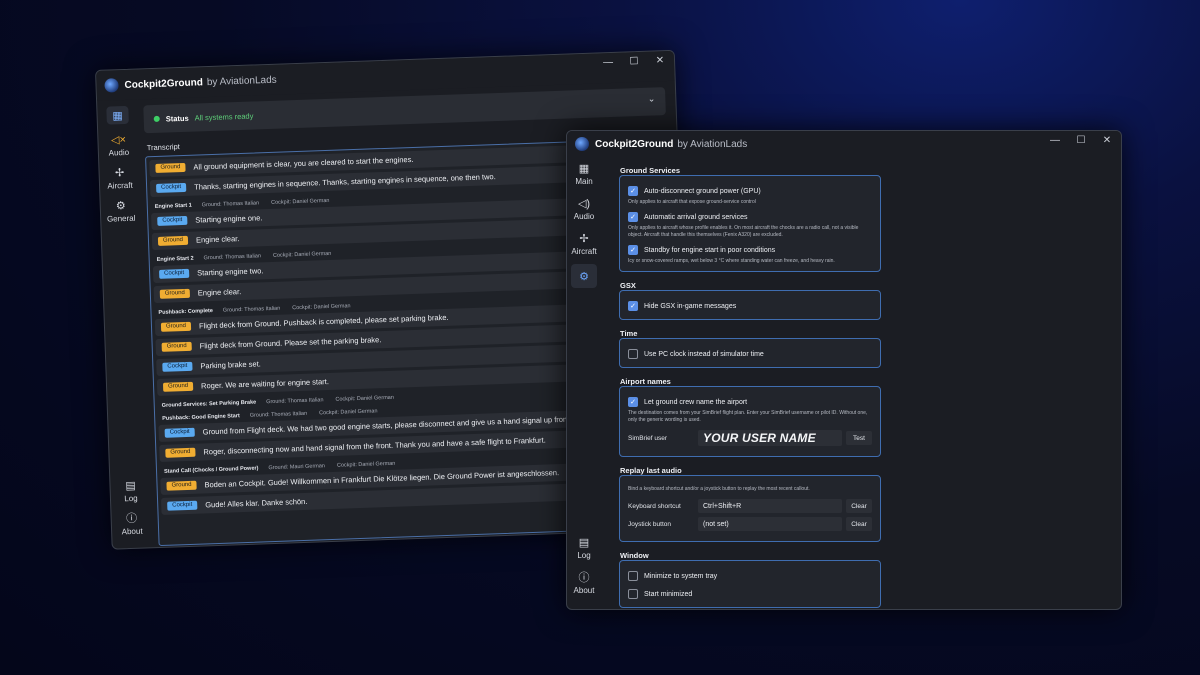 This screenshot has height=675, width=1200. What do you see at coordinates (681, 576) in the screenshot?
I see `checkbox-label: Minimize to system tray` at bounding box center [681, 576].